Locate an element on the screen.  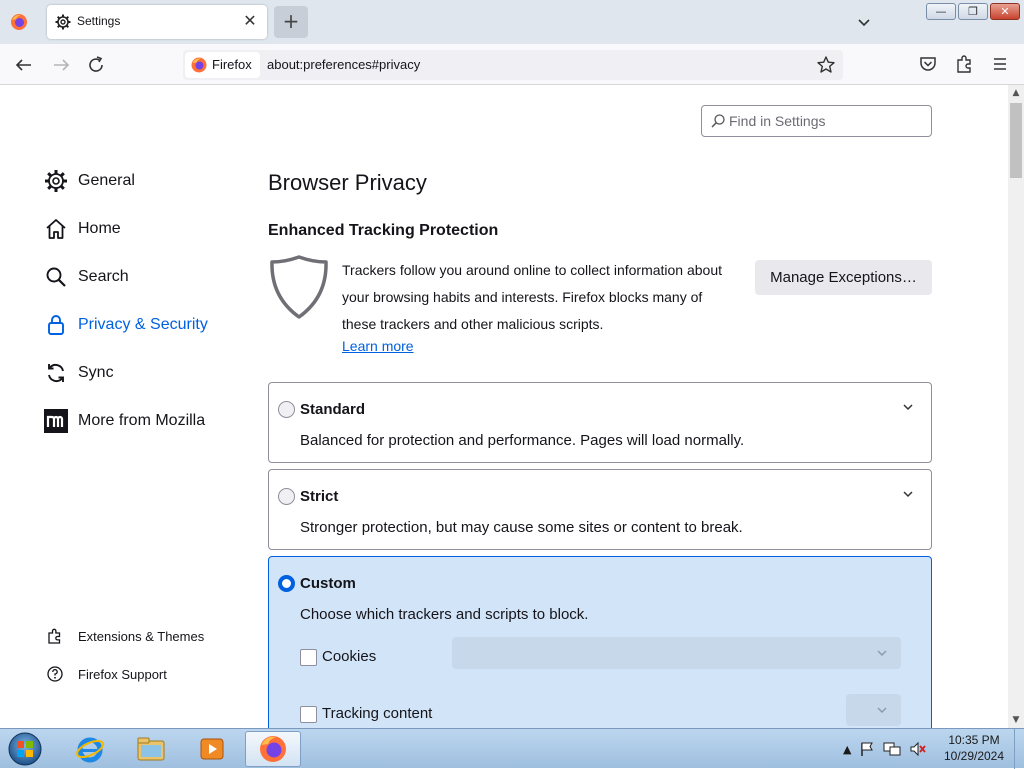
firefox-support-label: Firefox Support is located at coordinates (122, 674).